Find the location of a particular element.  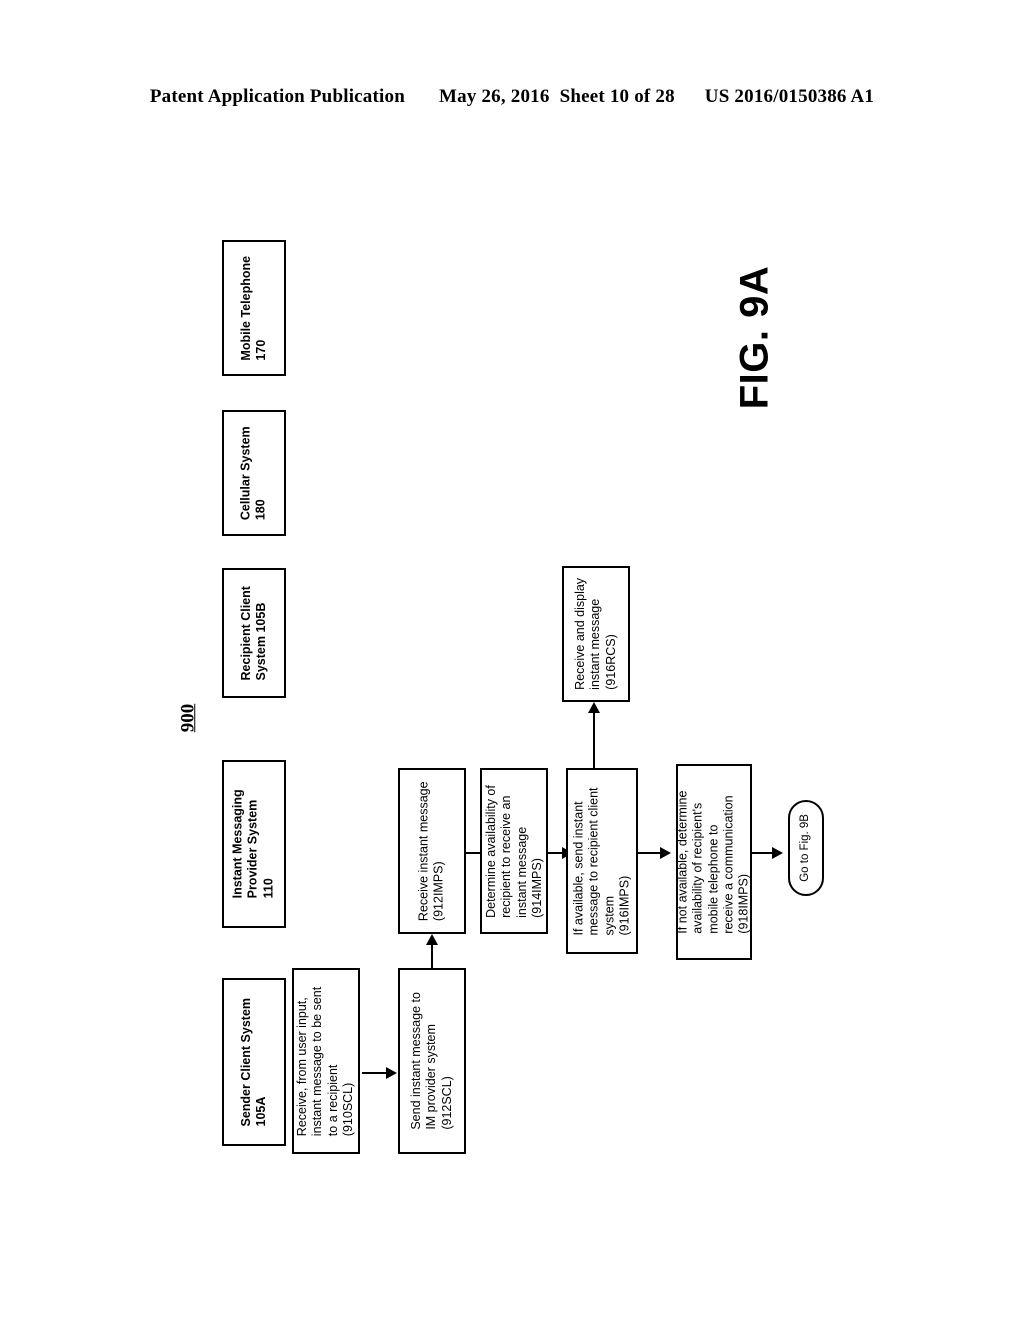

arrow-912scl-to-912imps-head is located at coordinates (432, 939).